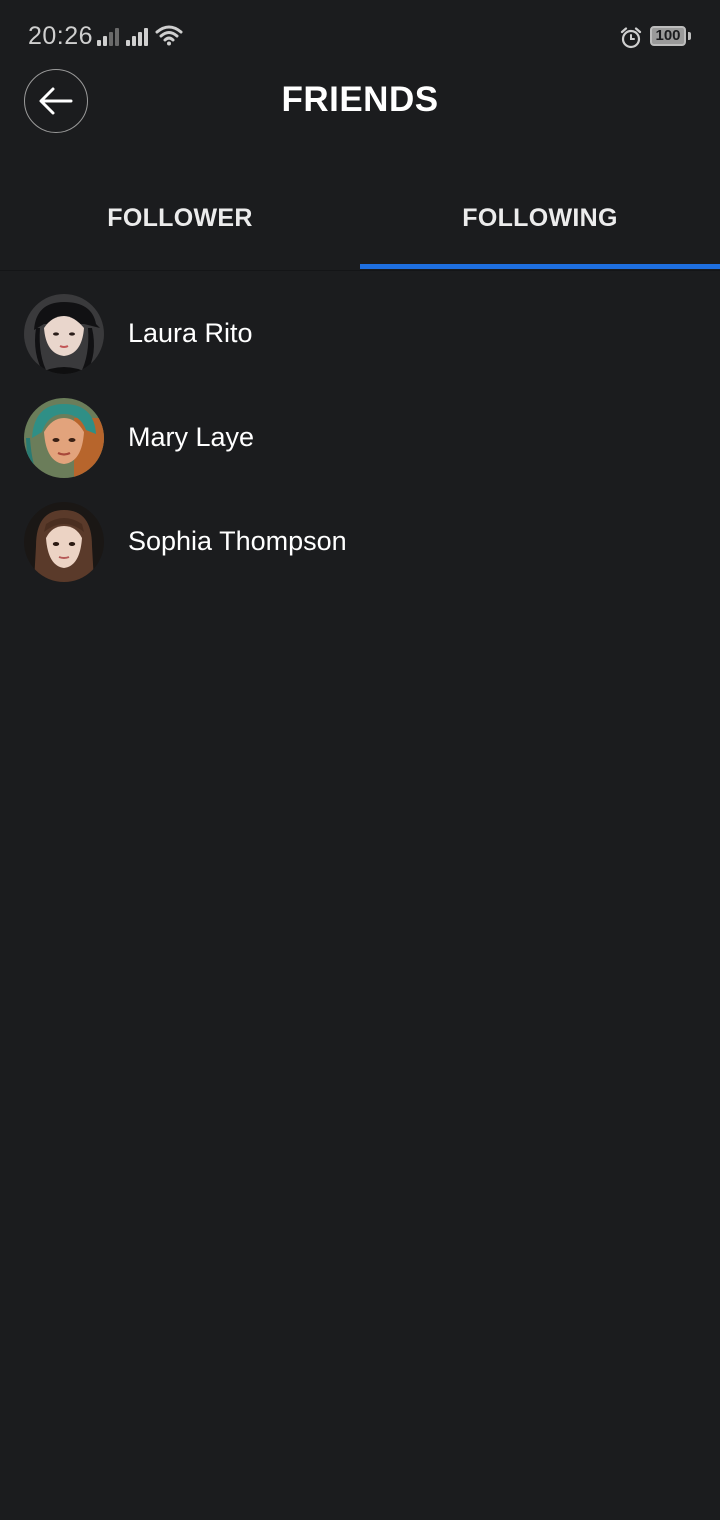 This screenshot has height=1520, width=720. What do you see at coordinates (360, 36) in the screenshot?
I see `status-bar: 20:26 100` at bounding box center [360, 36].